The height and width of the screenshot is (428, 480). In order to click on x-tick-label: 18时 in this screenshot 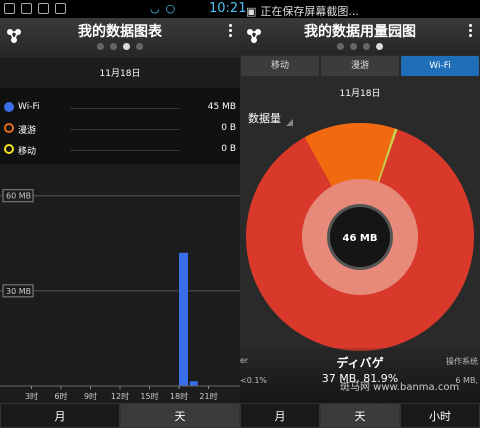, I will do `click(179, 396)`.